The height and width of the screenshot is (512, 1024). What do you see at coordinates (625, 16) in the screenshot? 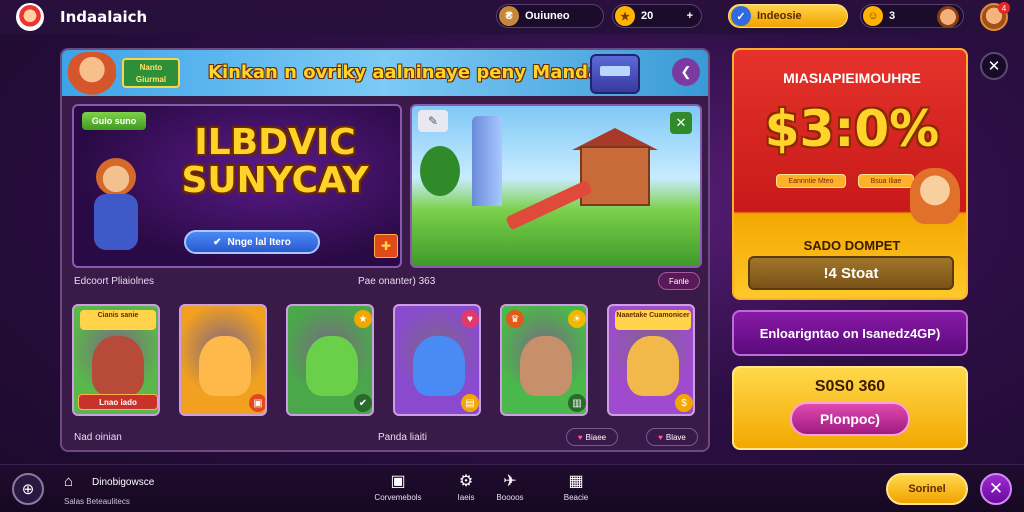
I see `gem-icon: ★` at bounding box center [625, 16].